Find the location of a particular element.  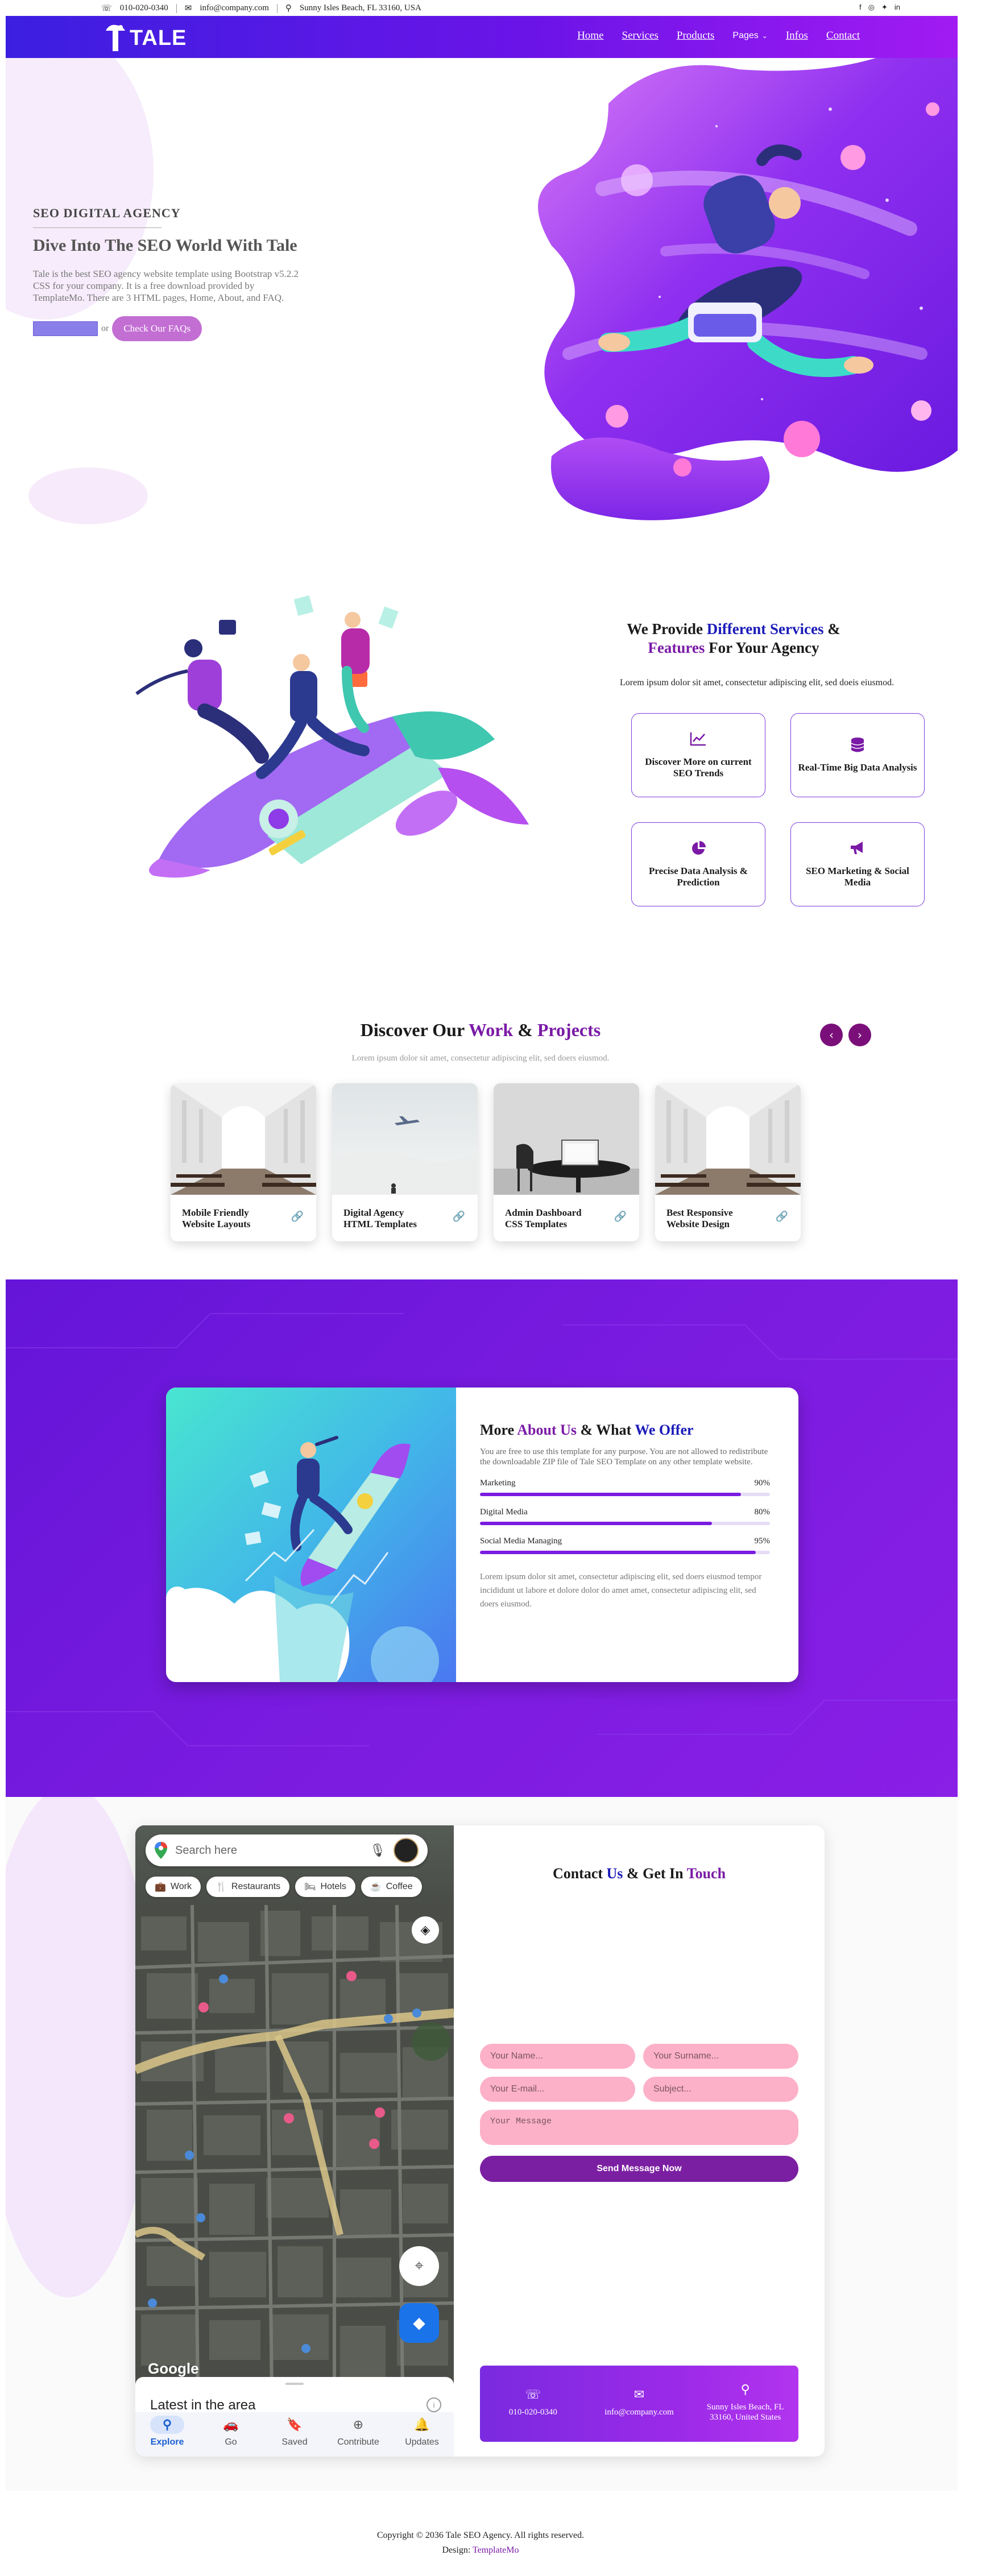

service-card-seo-trends: Discover More on current SEO Trends is located at coordinates (698, 755).